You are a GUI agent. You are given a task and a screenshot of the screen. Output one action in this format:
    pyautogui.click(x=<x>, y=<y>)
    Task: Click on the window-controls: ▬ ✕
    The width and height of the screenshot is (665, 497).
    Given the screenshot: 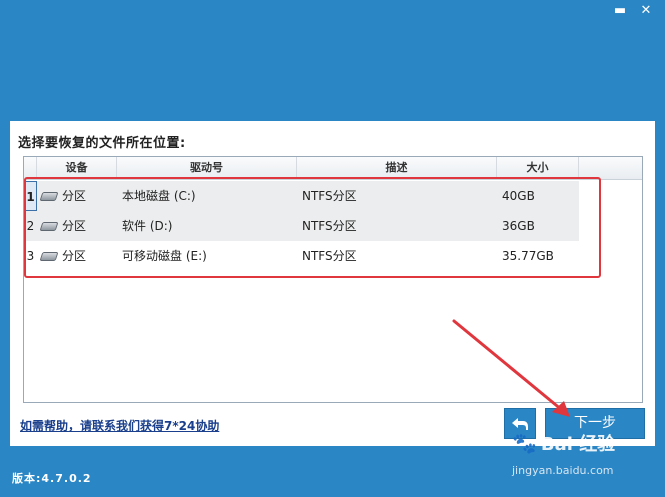 What is the action you would take?
    pyautogui.click(x=633, y=10)
    